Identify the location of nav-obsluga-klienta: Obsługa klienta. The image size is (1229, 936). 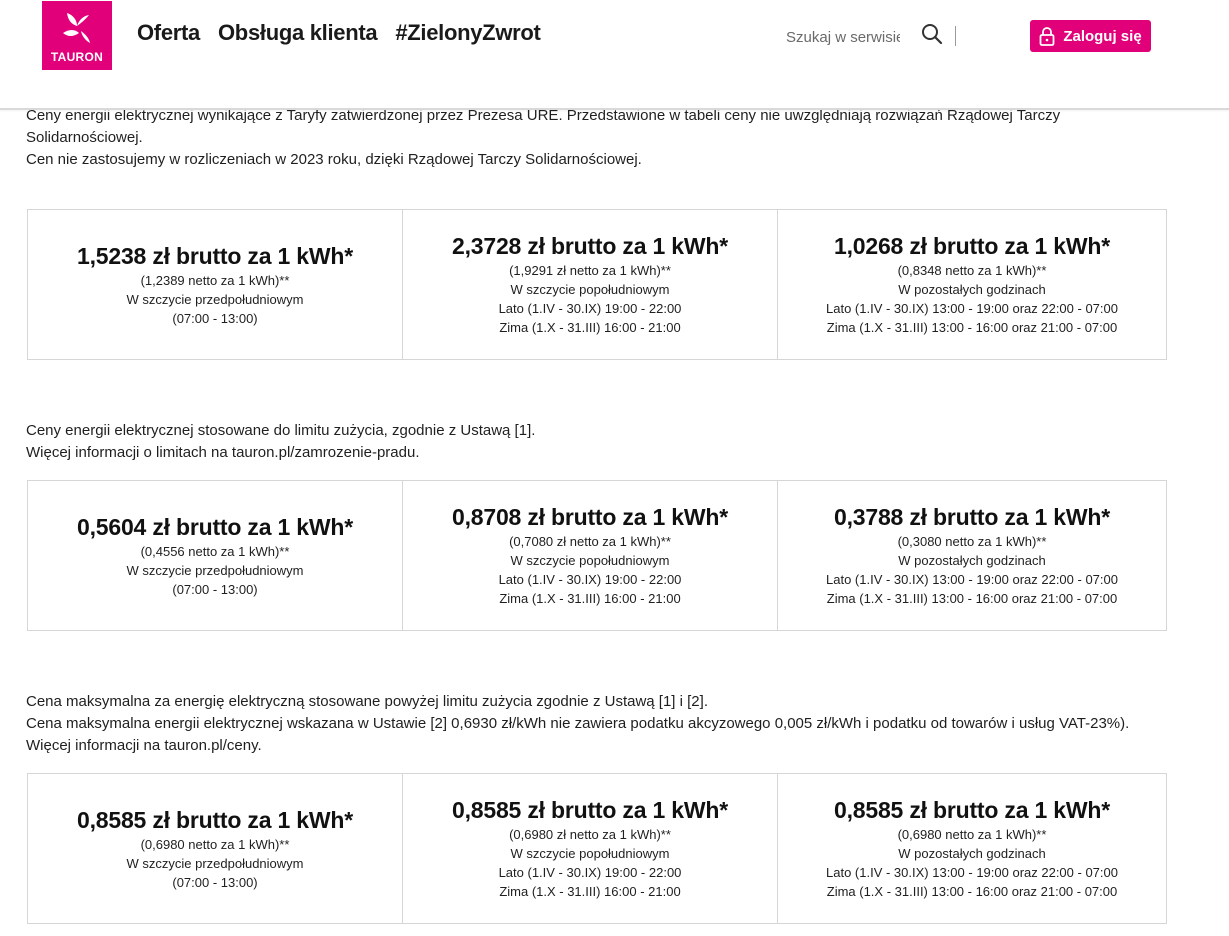
(298, 33).